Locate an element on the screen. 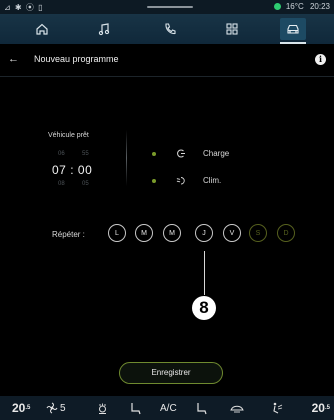  day-thursday: J is located at coordinates (204, 233).